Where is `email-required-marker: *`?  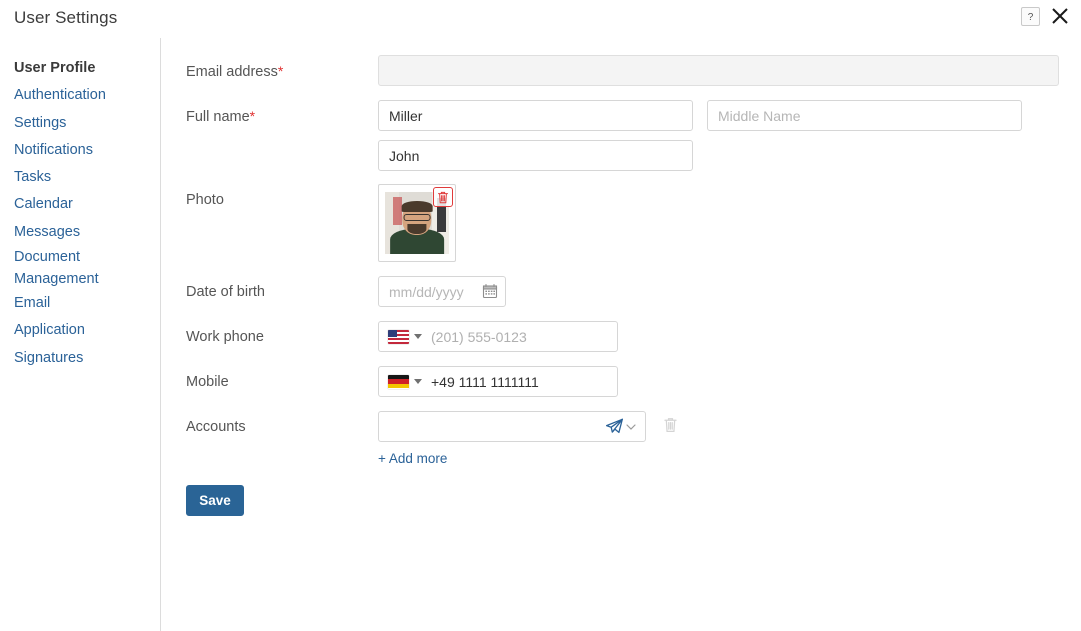 email-required-marker: * is located at coordinates (280, 71).